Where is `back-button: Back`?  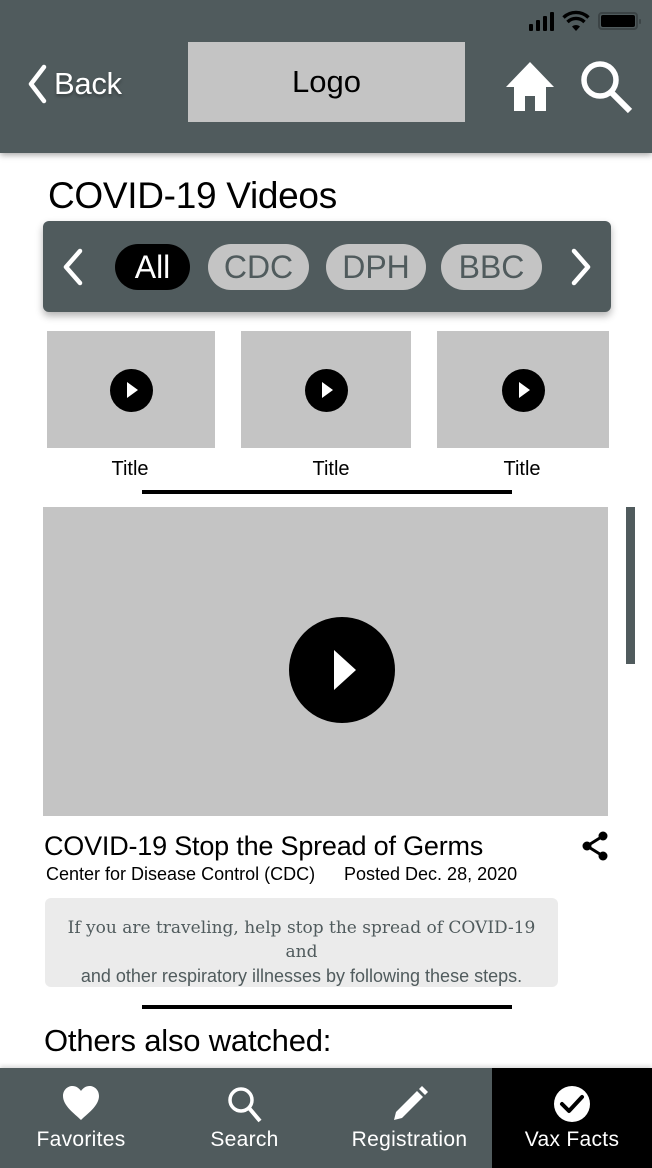
back-button: Back is located at coordinates (74, 84).